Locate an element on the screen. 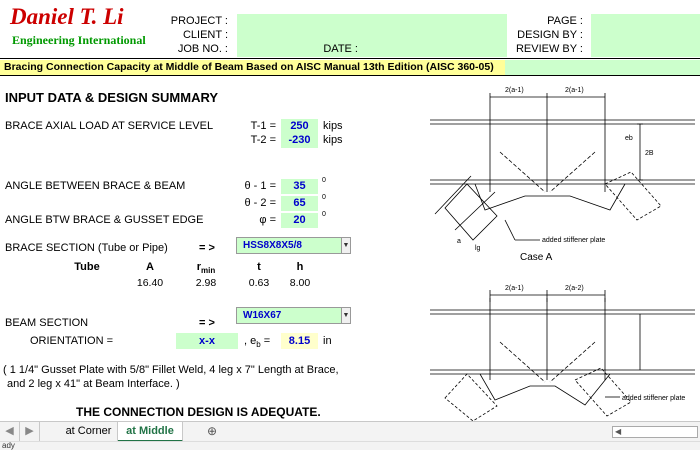 This screenshot has height=450, width=700. summary-line-2: and 2 leg x 41" at Beam Interface. ) is located at coordinates (93, 384).